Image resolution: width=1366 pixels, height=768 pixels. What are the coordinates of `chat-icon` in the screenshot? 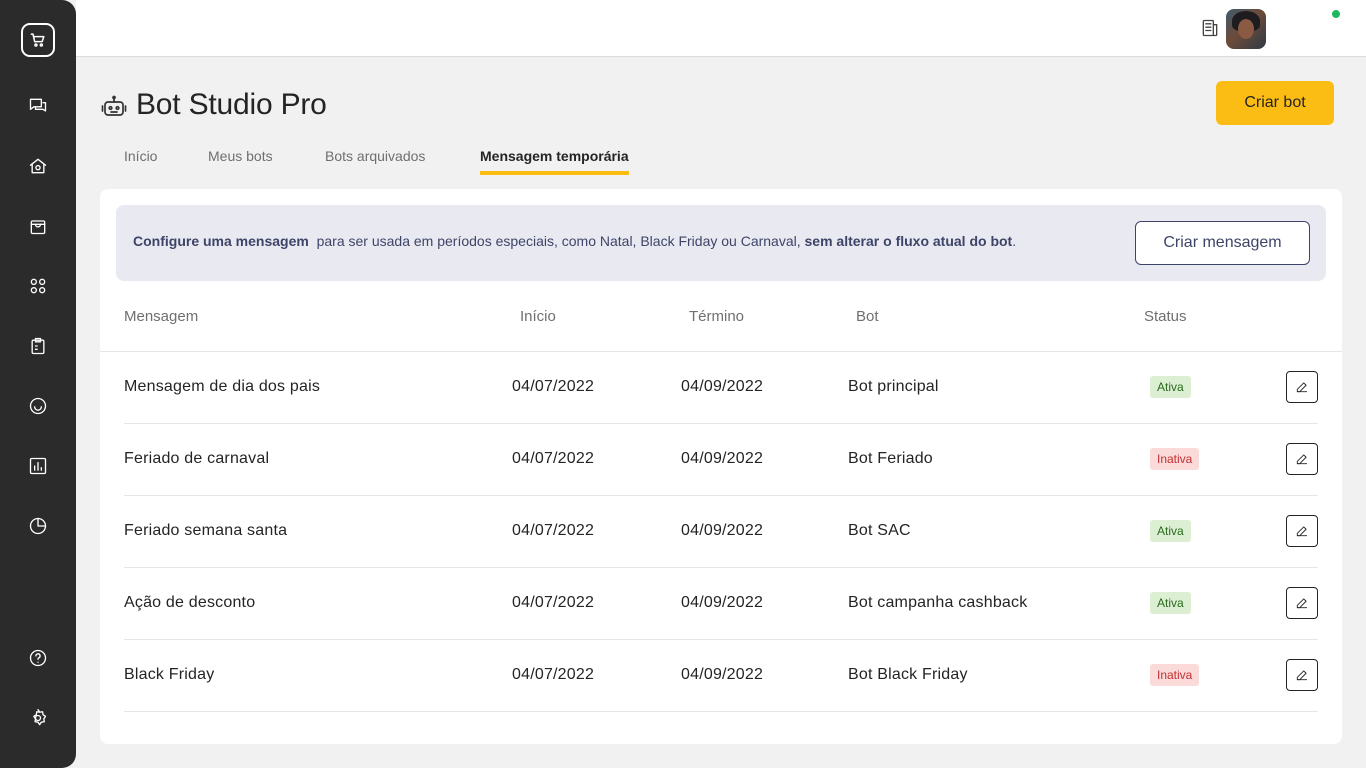 It's located at (38, 106).